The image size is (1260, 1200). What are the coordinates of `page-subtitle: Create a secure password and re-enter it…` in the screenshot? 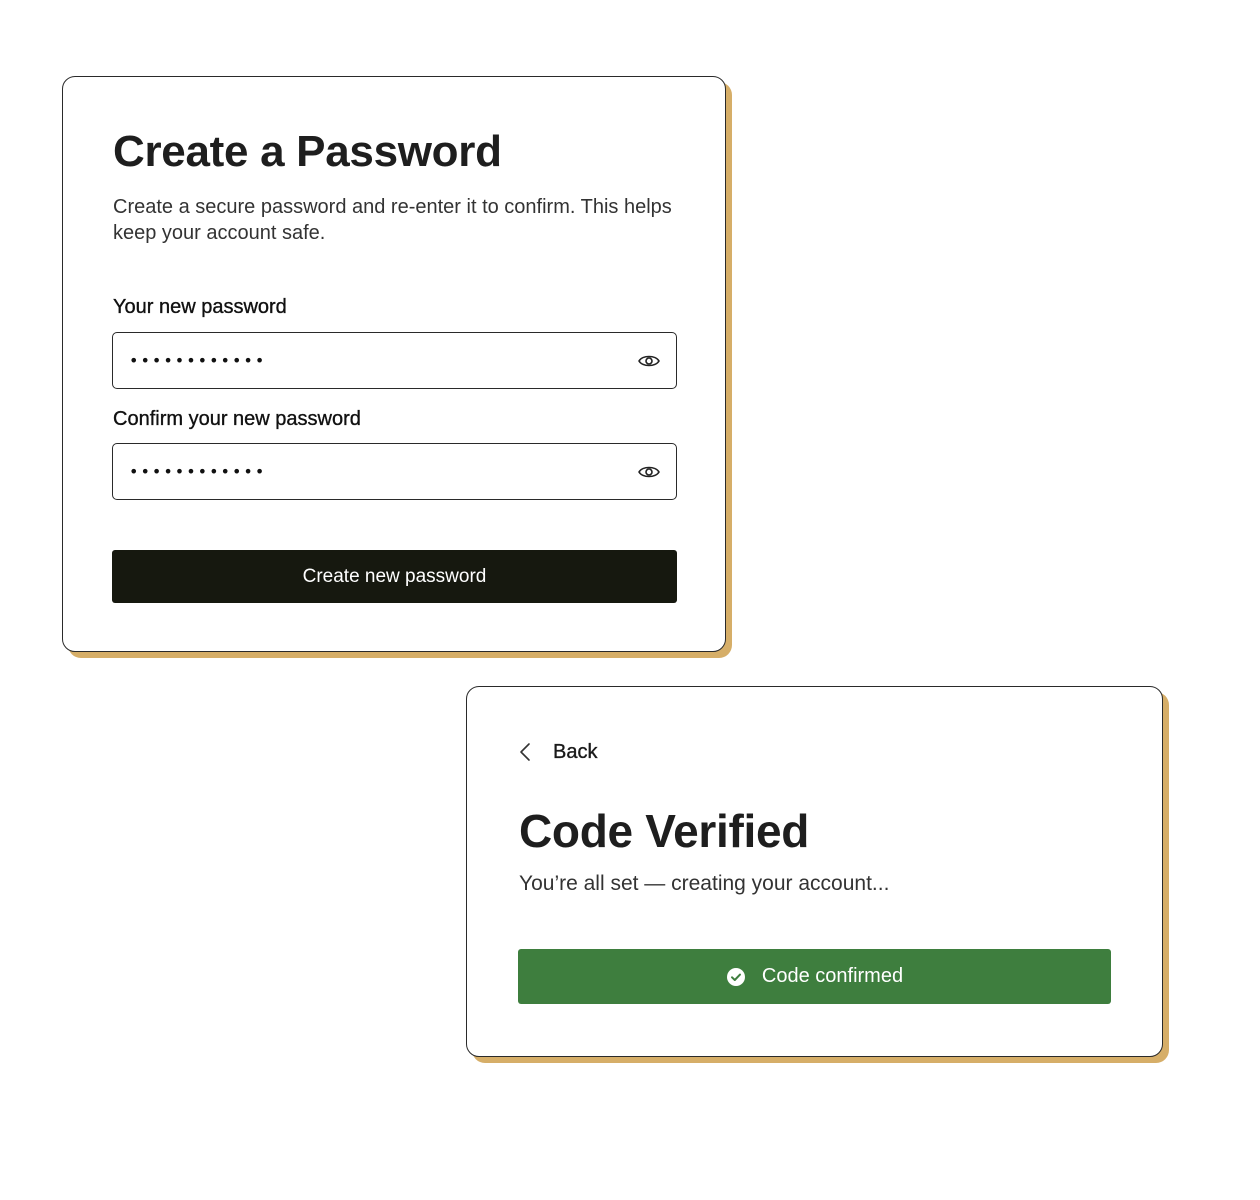 It's located at (392, 220).